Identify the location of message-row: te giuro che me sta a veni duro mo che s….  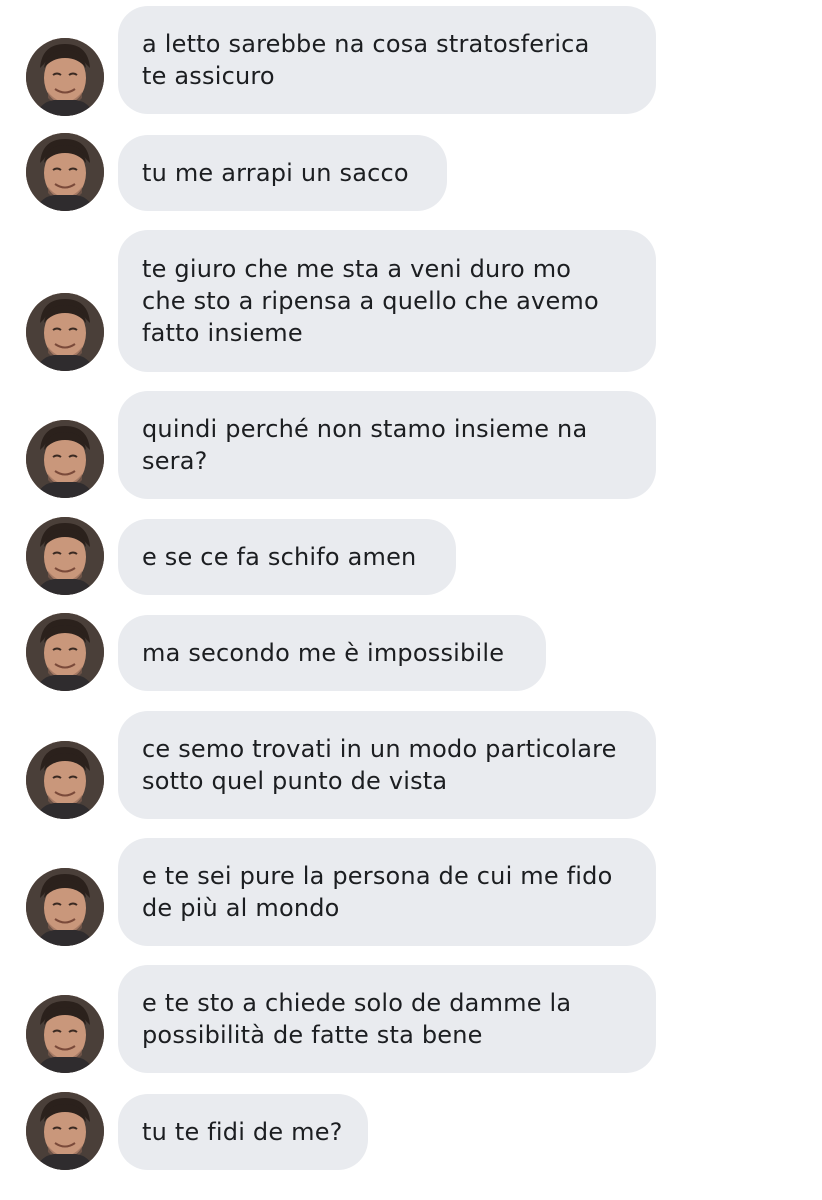
(411, 301).